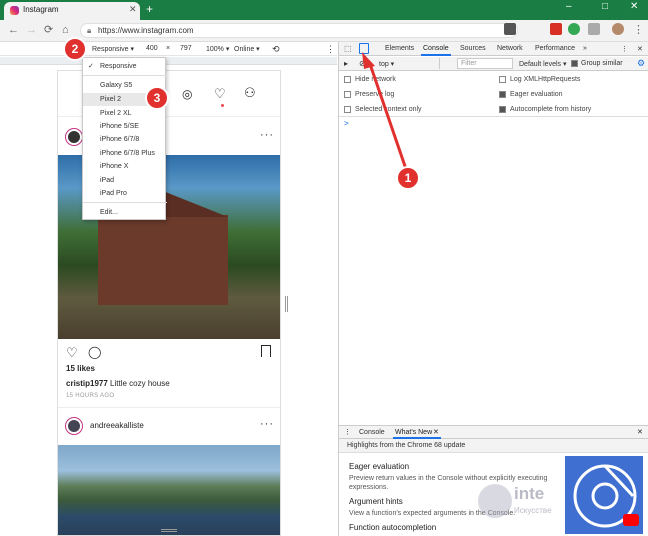 The image size is (648, 536). I want to click on annotation-badge-1: 1, so click(408, 178).